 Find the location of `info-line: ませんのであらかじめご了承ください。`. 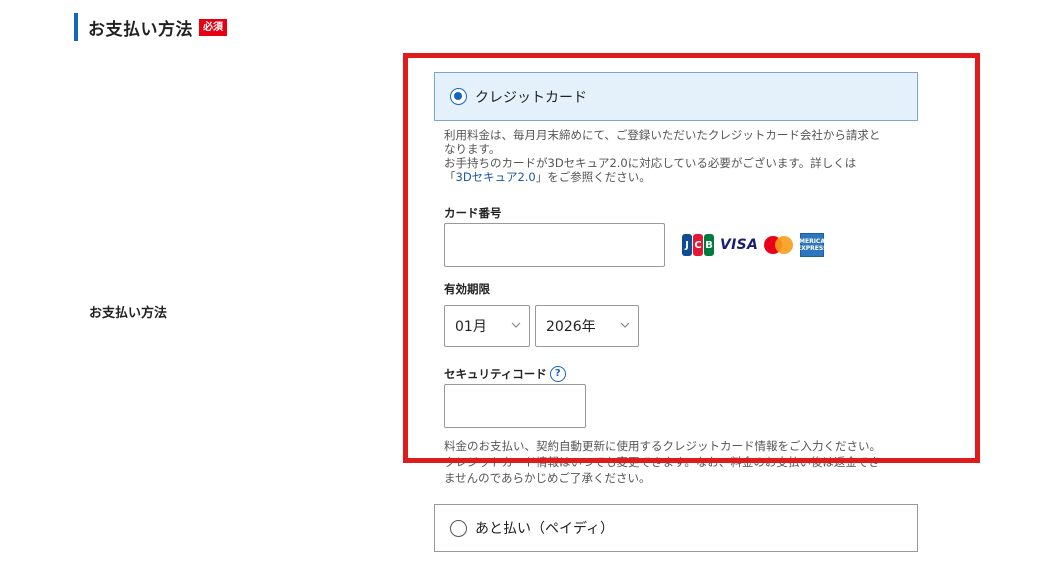

info-line: ませんのであらかじめご了承ください。 is located at coordinates (547, 478).